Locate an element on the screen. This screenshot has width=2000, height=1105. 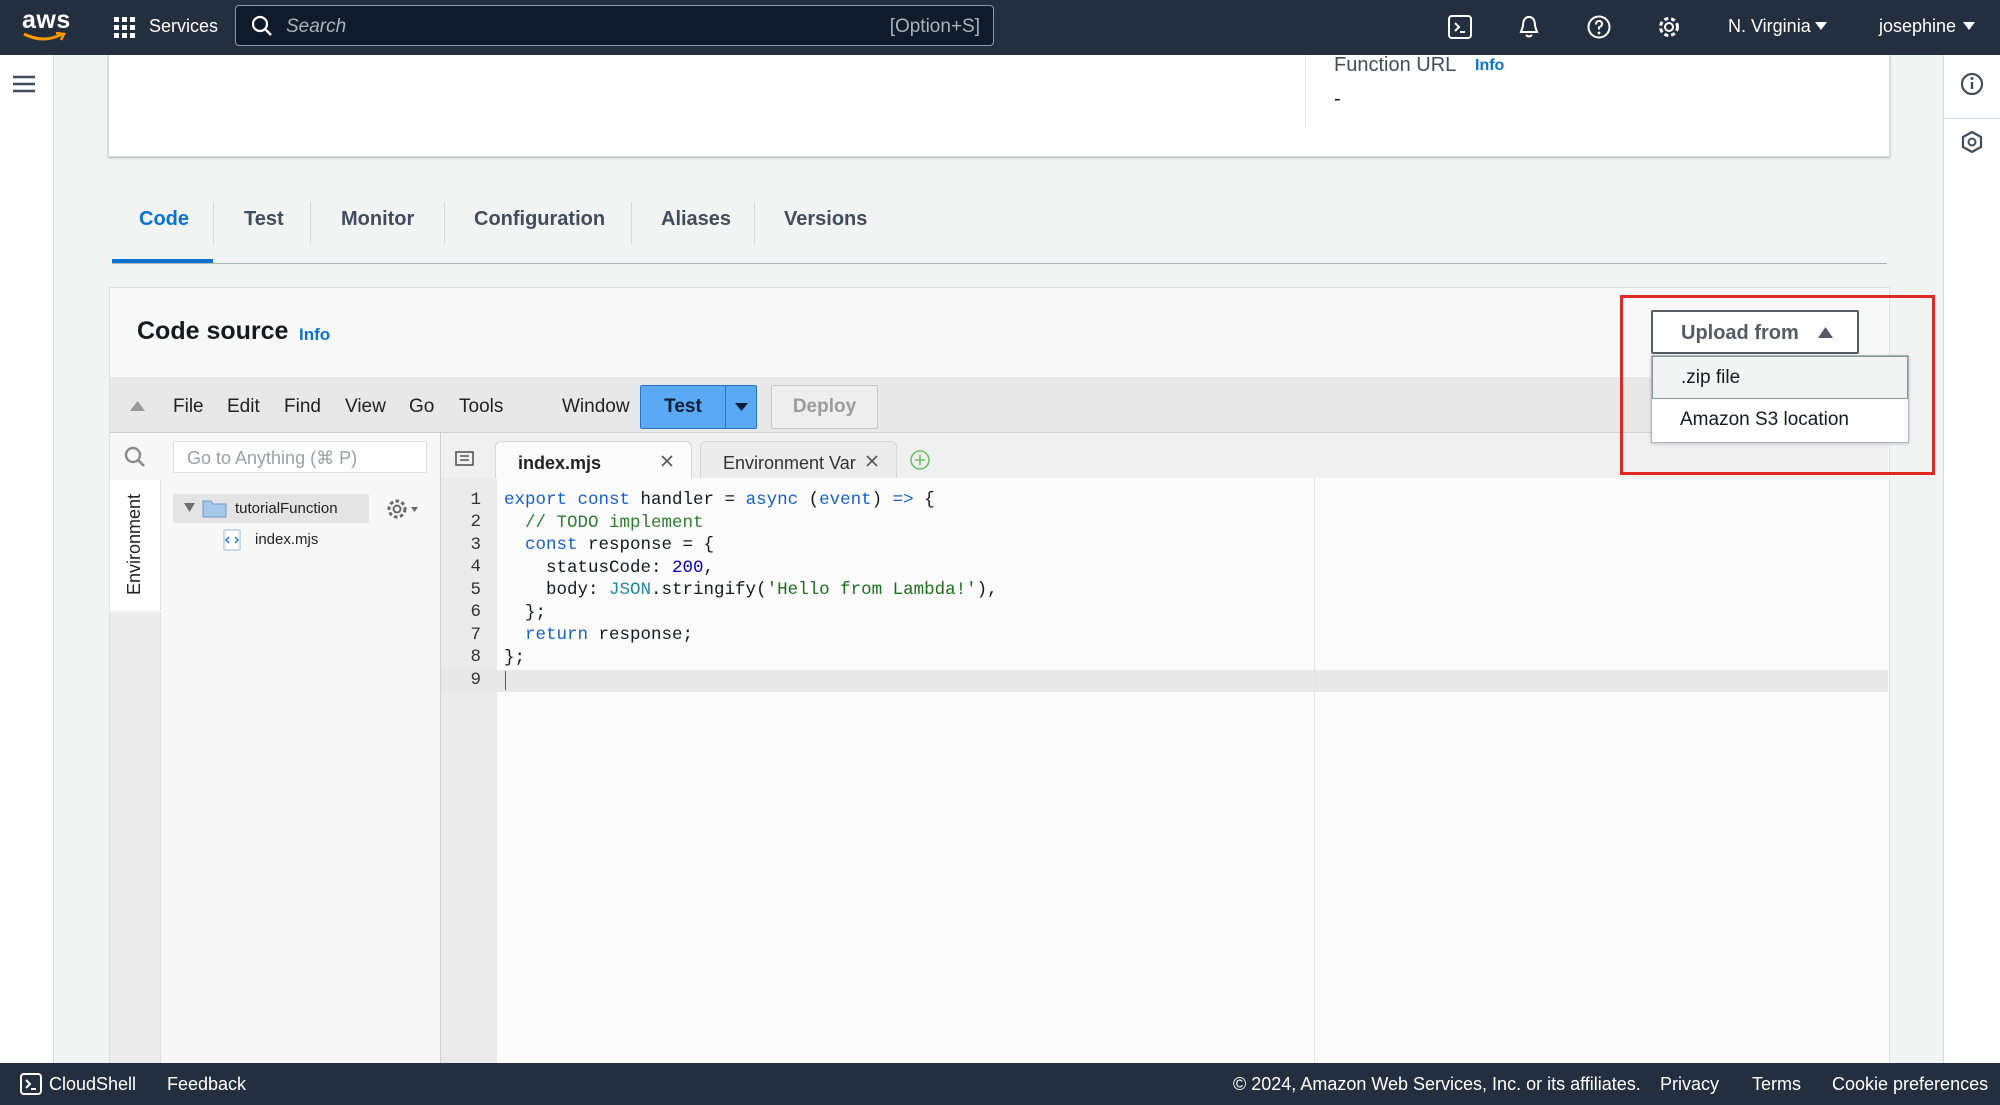
menu-go: Go is located at coordinates (421, 407).